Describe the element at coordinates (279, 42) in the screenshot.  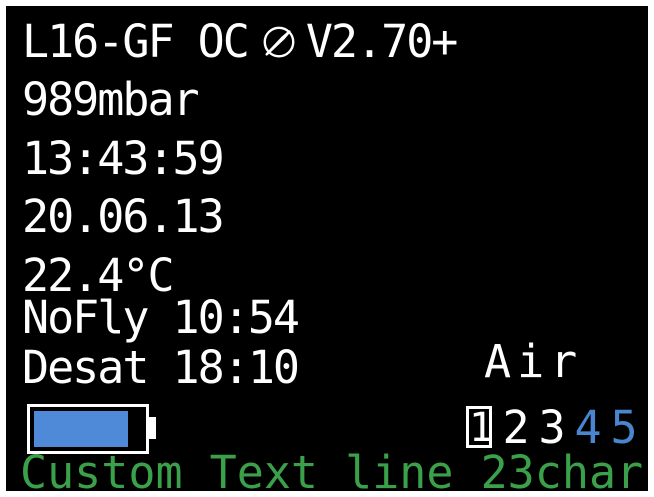
I see `compass-icon` at that location.